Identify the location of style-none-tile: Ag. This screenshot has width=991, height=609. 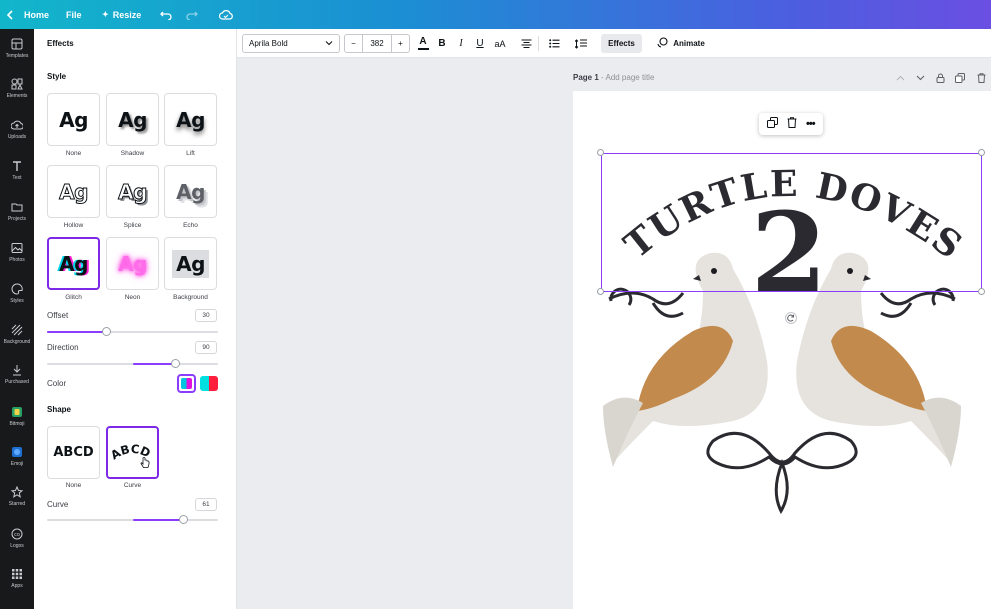
(73, 119).